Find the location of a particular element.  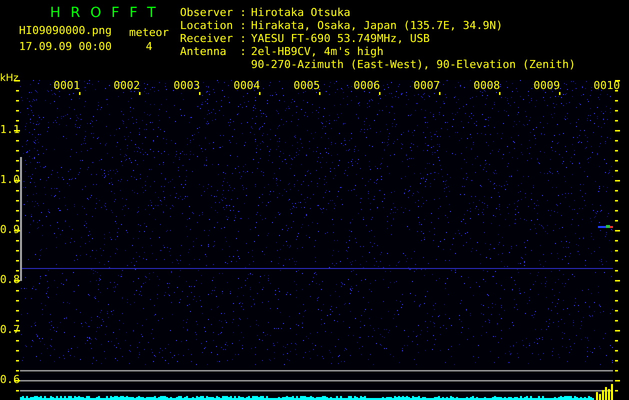

meteor-count: 4 is located at coordinates (149, 47).